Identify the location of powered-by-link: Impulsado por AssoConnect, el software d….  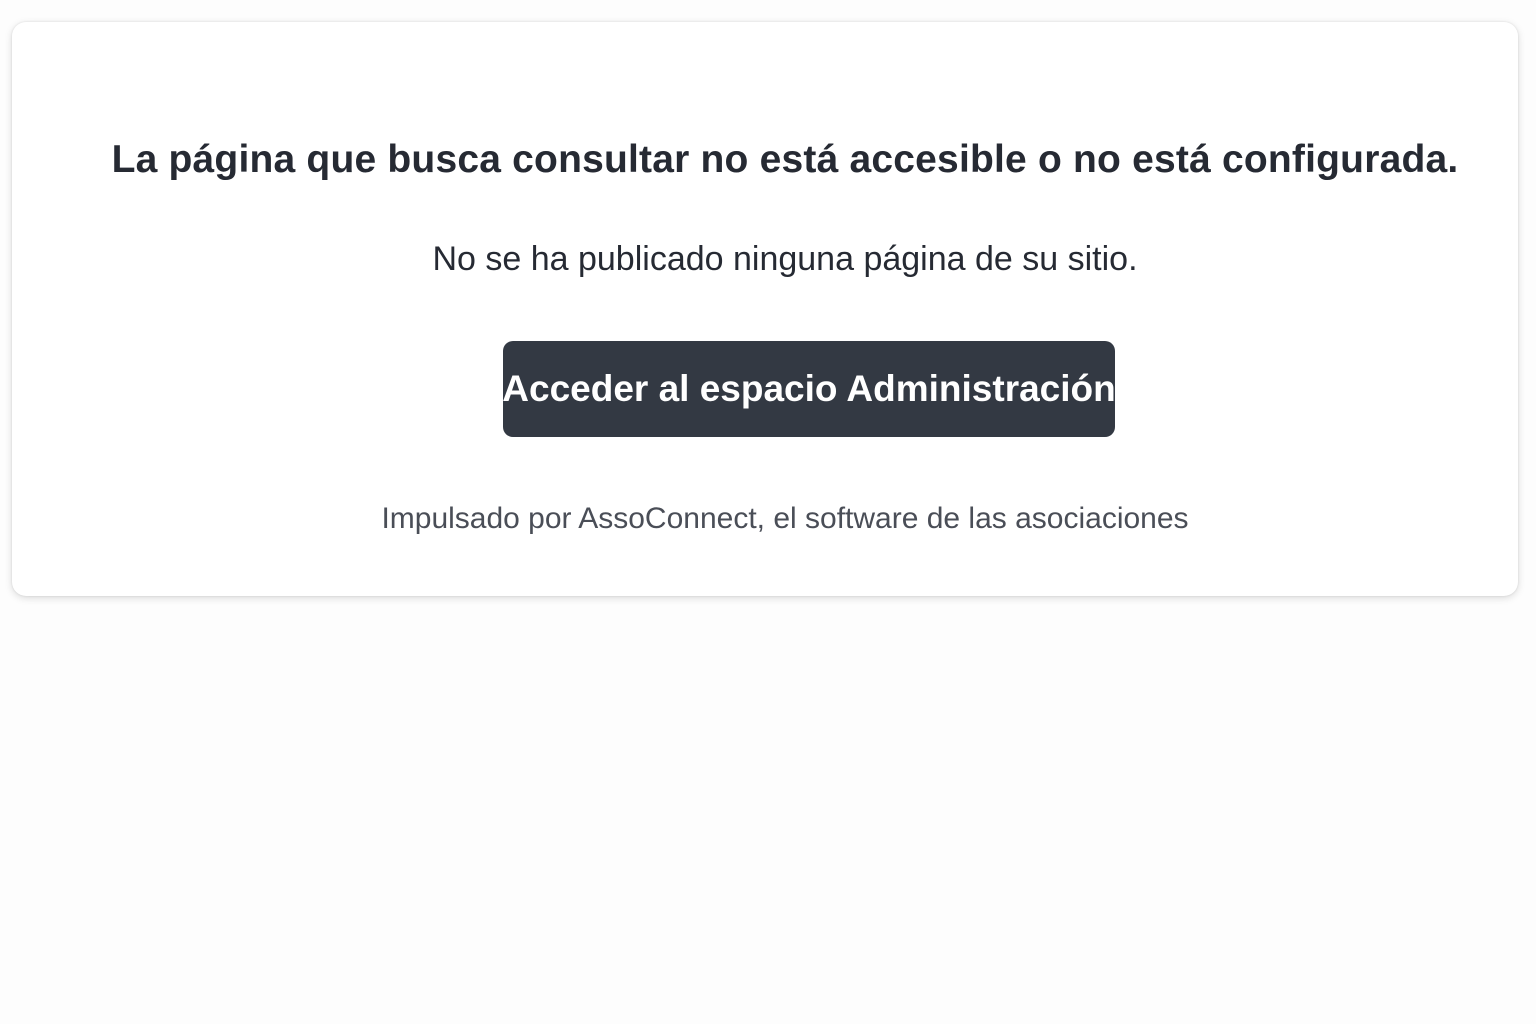
(784, 518).